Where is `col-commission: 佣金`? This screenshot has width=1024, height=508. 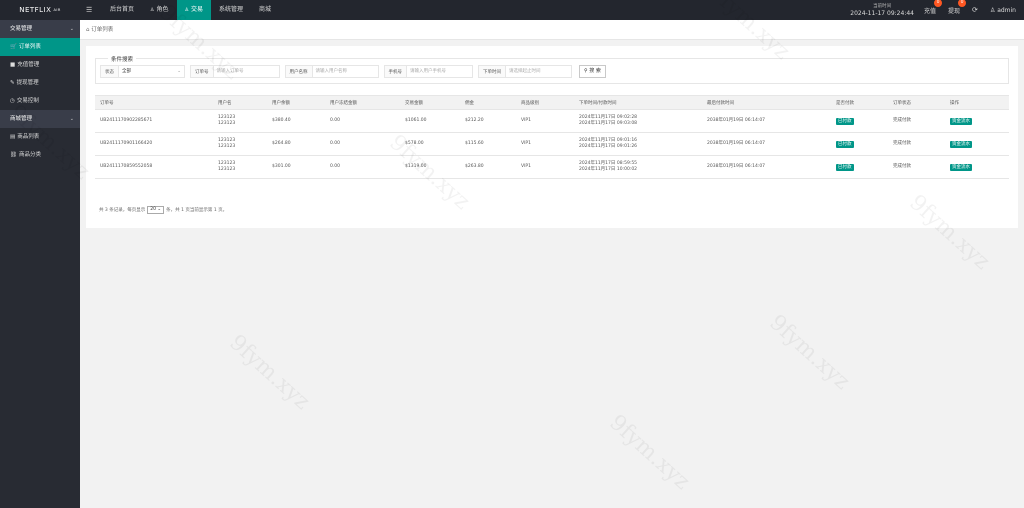
col-commission: 佣金 is located at coordinates (488, 102).